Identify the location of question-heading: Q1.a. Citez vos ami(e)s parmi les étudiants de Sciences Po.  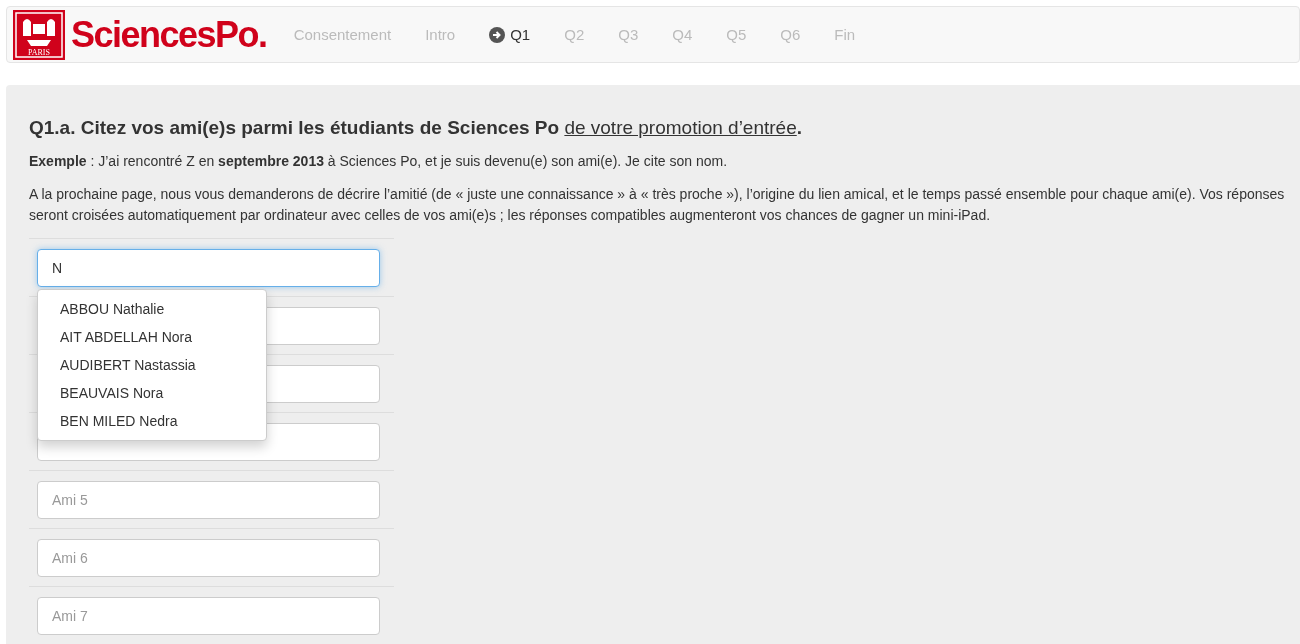
(295, 127).